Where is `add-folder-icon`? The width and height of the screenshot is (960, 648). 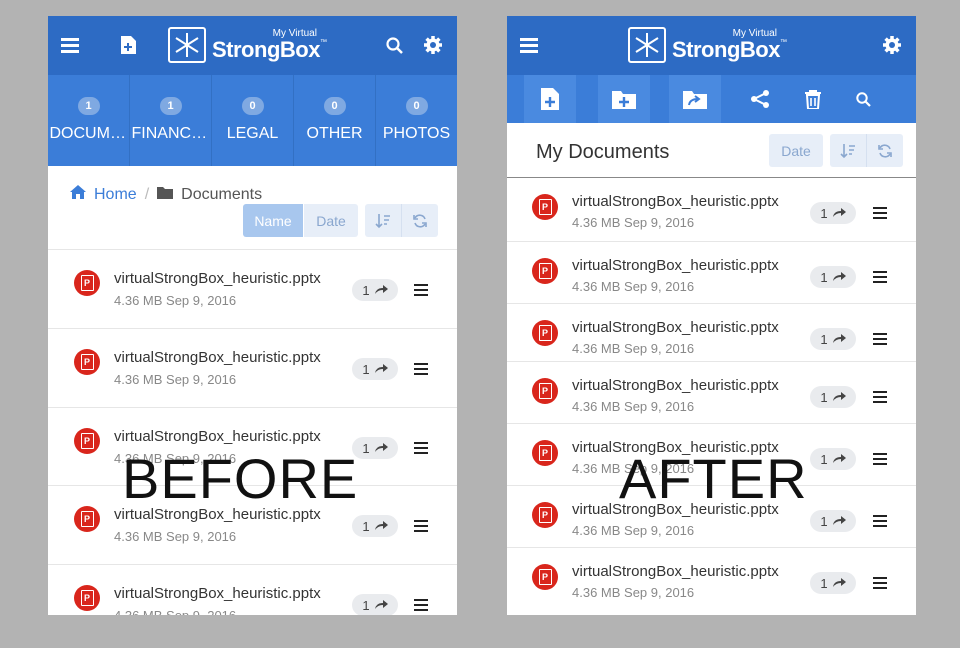
add-folder-icon is located at coordinates (624, 99).